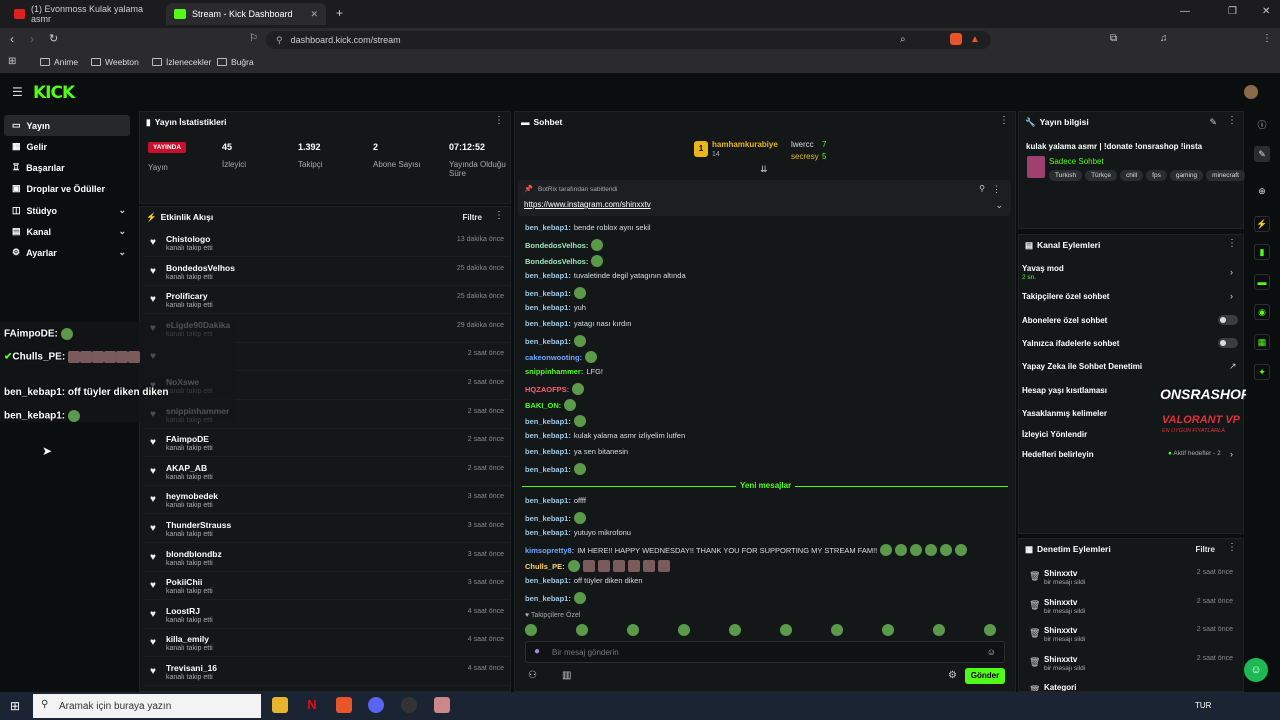  What do you see at coordinates (975, 39) in the screenshot?
I see `brave-rewards-icon: ▲` at bounding box center [975, 39].